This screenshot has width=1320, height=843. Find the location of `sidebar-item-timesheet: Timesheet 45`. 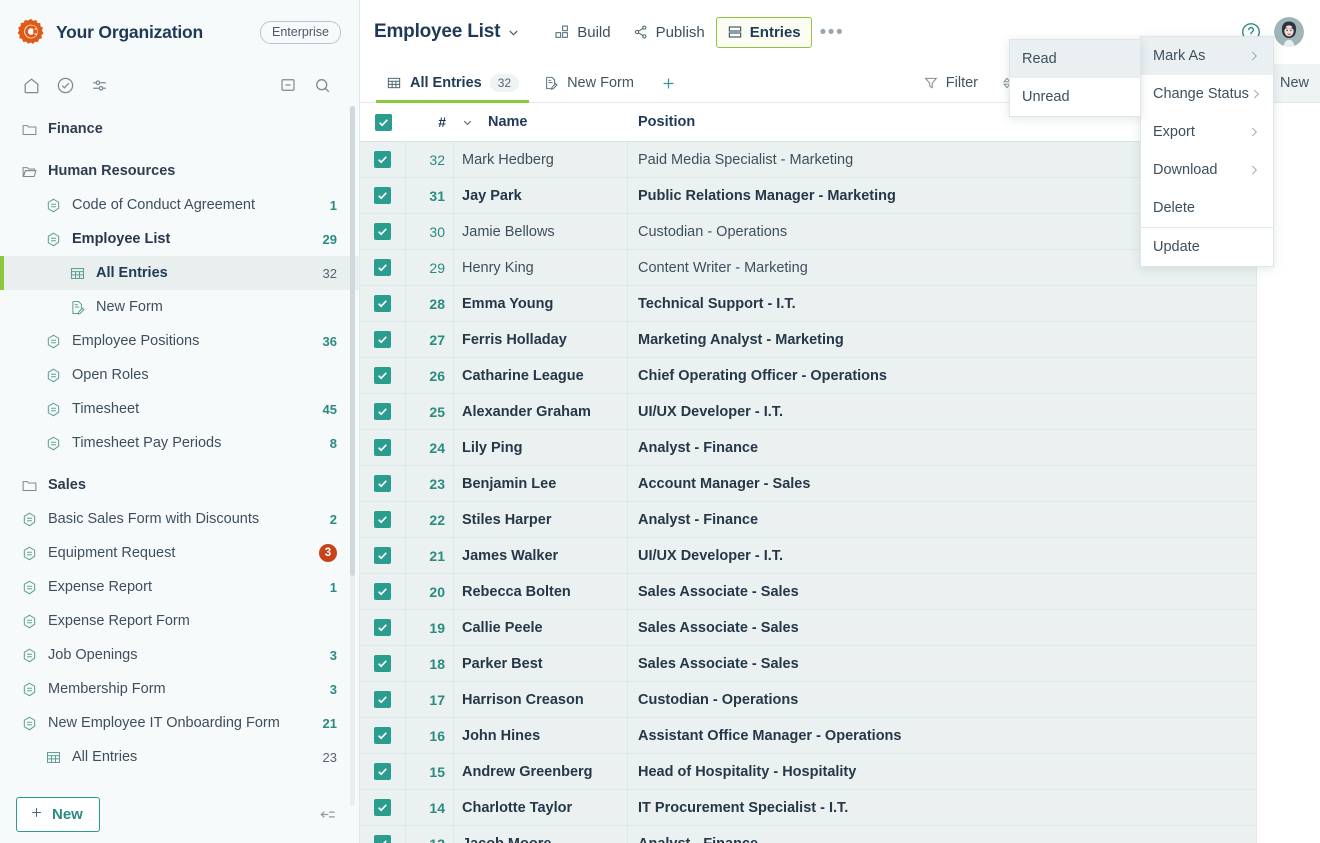

sidebar-item-timesheet: Timesheet 45 is located at coordinates (179, 409).